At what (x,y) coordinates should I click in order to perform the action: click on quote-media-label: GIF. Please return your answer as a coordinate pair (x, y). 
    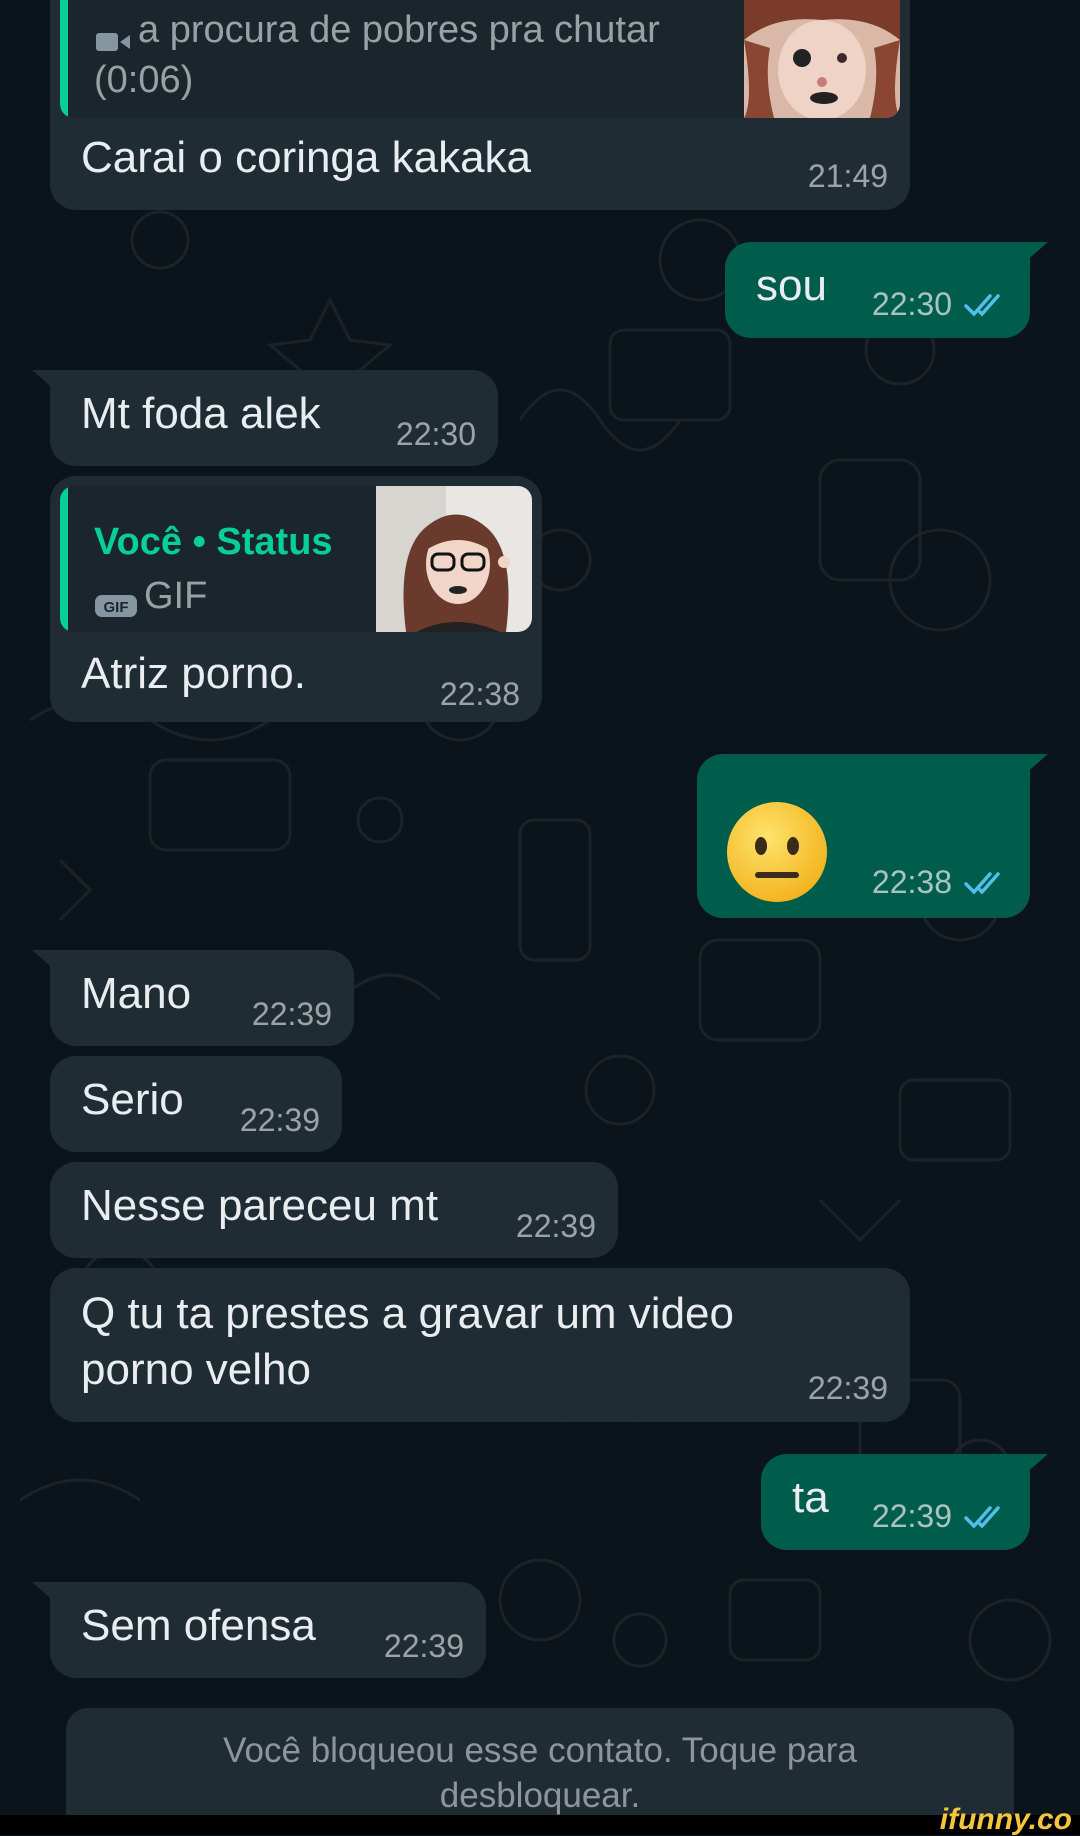
    Looking at the image, I should click on (176, 596).